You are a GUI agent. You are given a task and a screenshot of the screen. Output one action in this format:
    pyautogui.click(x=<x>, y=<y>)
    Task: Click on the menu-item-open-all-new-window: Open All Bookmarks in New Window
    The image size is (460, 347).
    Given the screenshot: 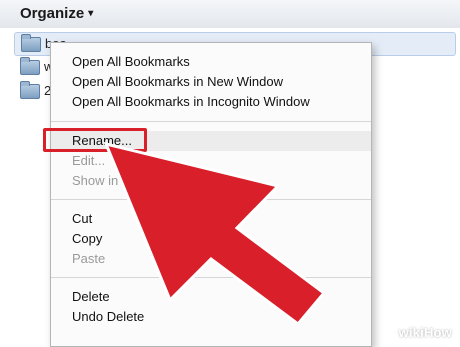 What is the action you would take?
    pyautogui.click(x=211, y=82)
    